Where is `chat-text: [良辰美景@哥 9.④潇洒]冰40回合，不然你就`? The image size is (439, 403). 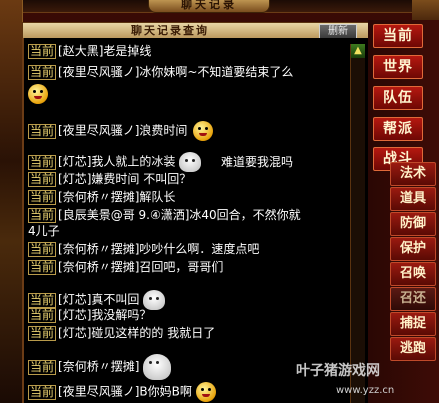 chat-text: [良辰美景@哥 9.④潇洒]冰40回合，不然你就 is located at coordinates (179, 215).